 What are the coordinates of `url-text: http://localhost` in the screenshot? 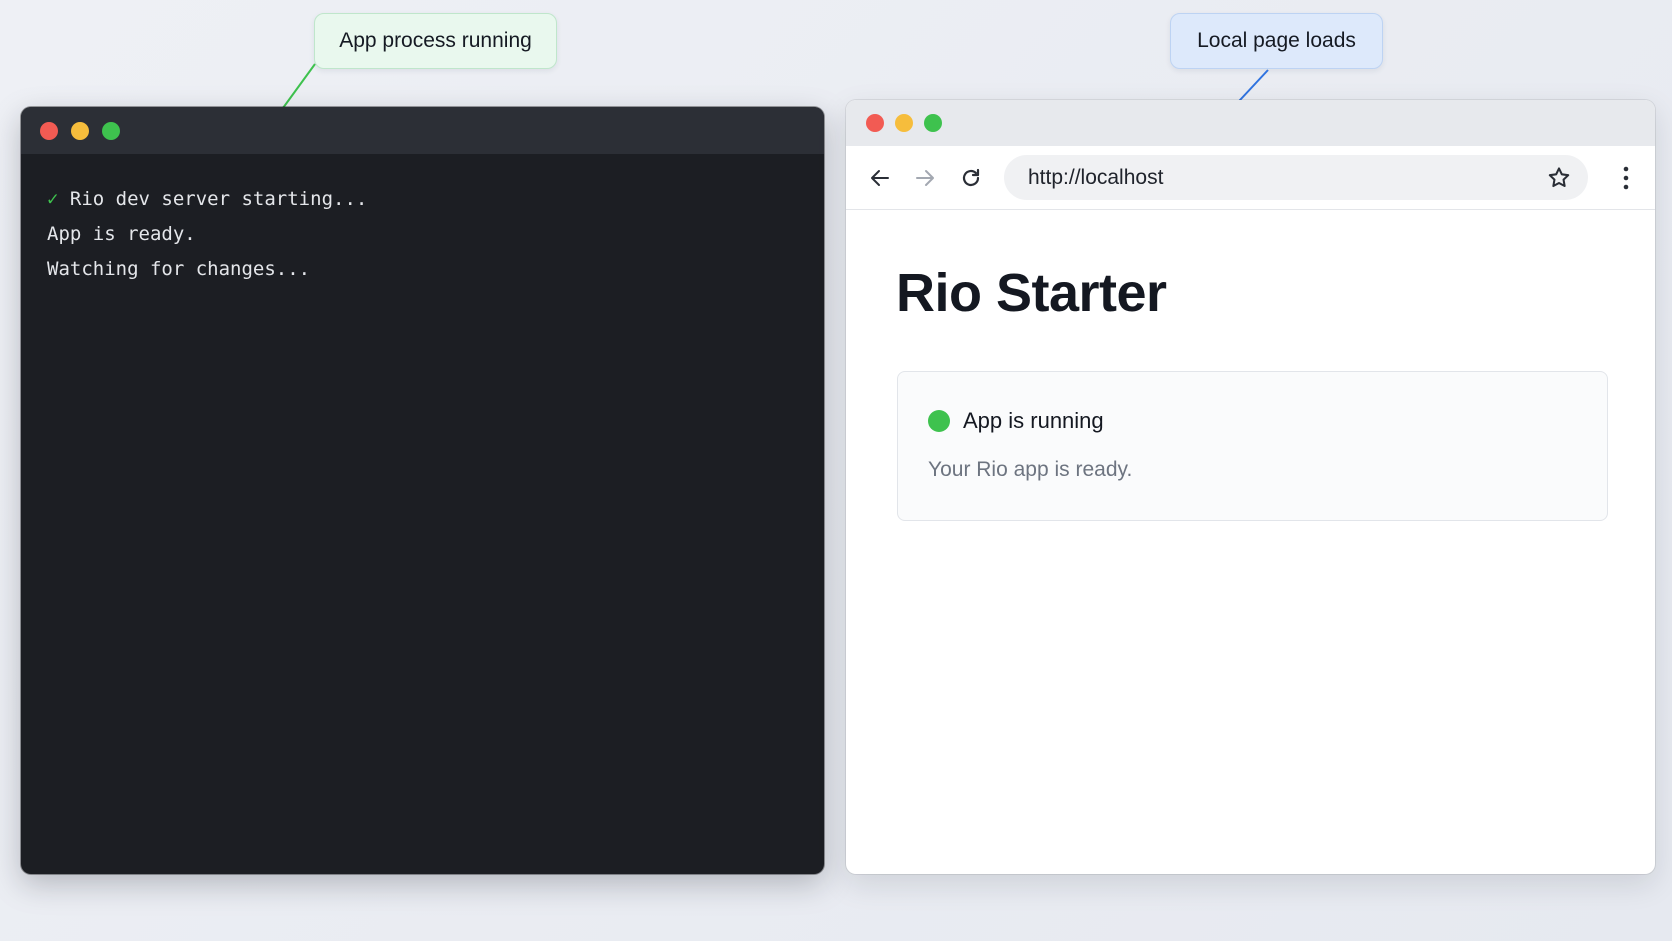 It's located at (1095, 178).